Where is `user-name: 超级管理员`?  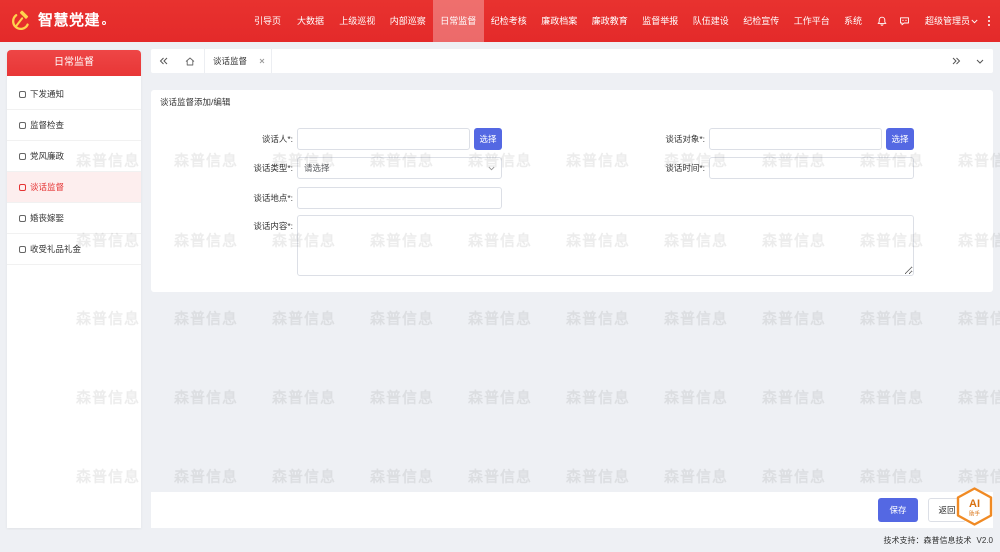
user-name: 超级管理员 is located at coordinates (947, 21).